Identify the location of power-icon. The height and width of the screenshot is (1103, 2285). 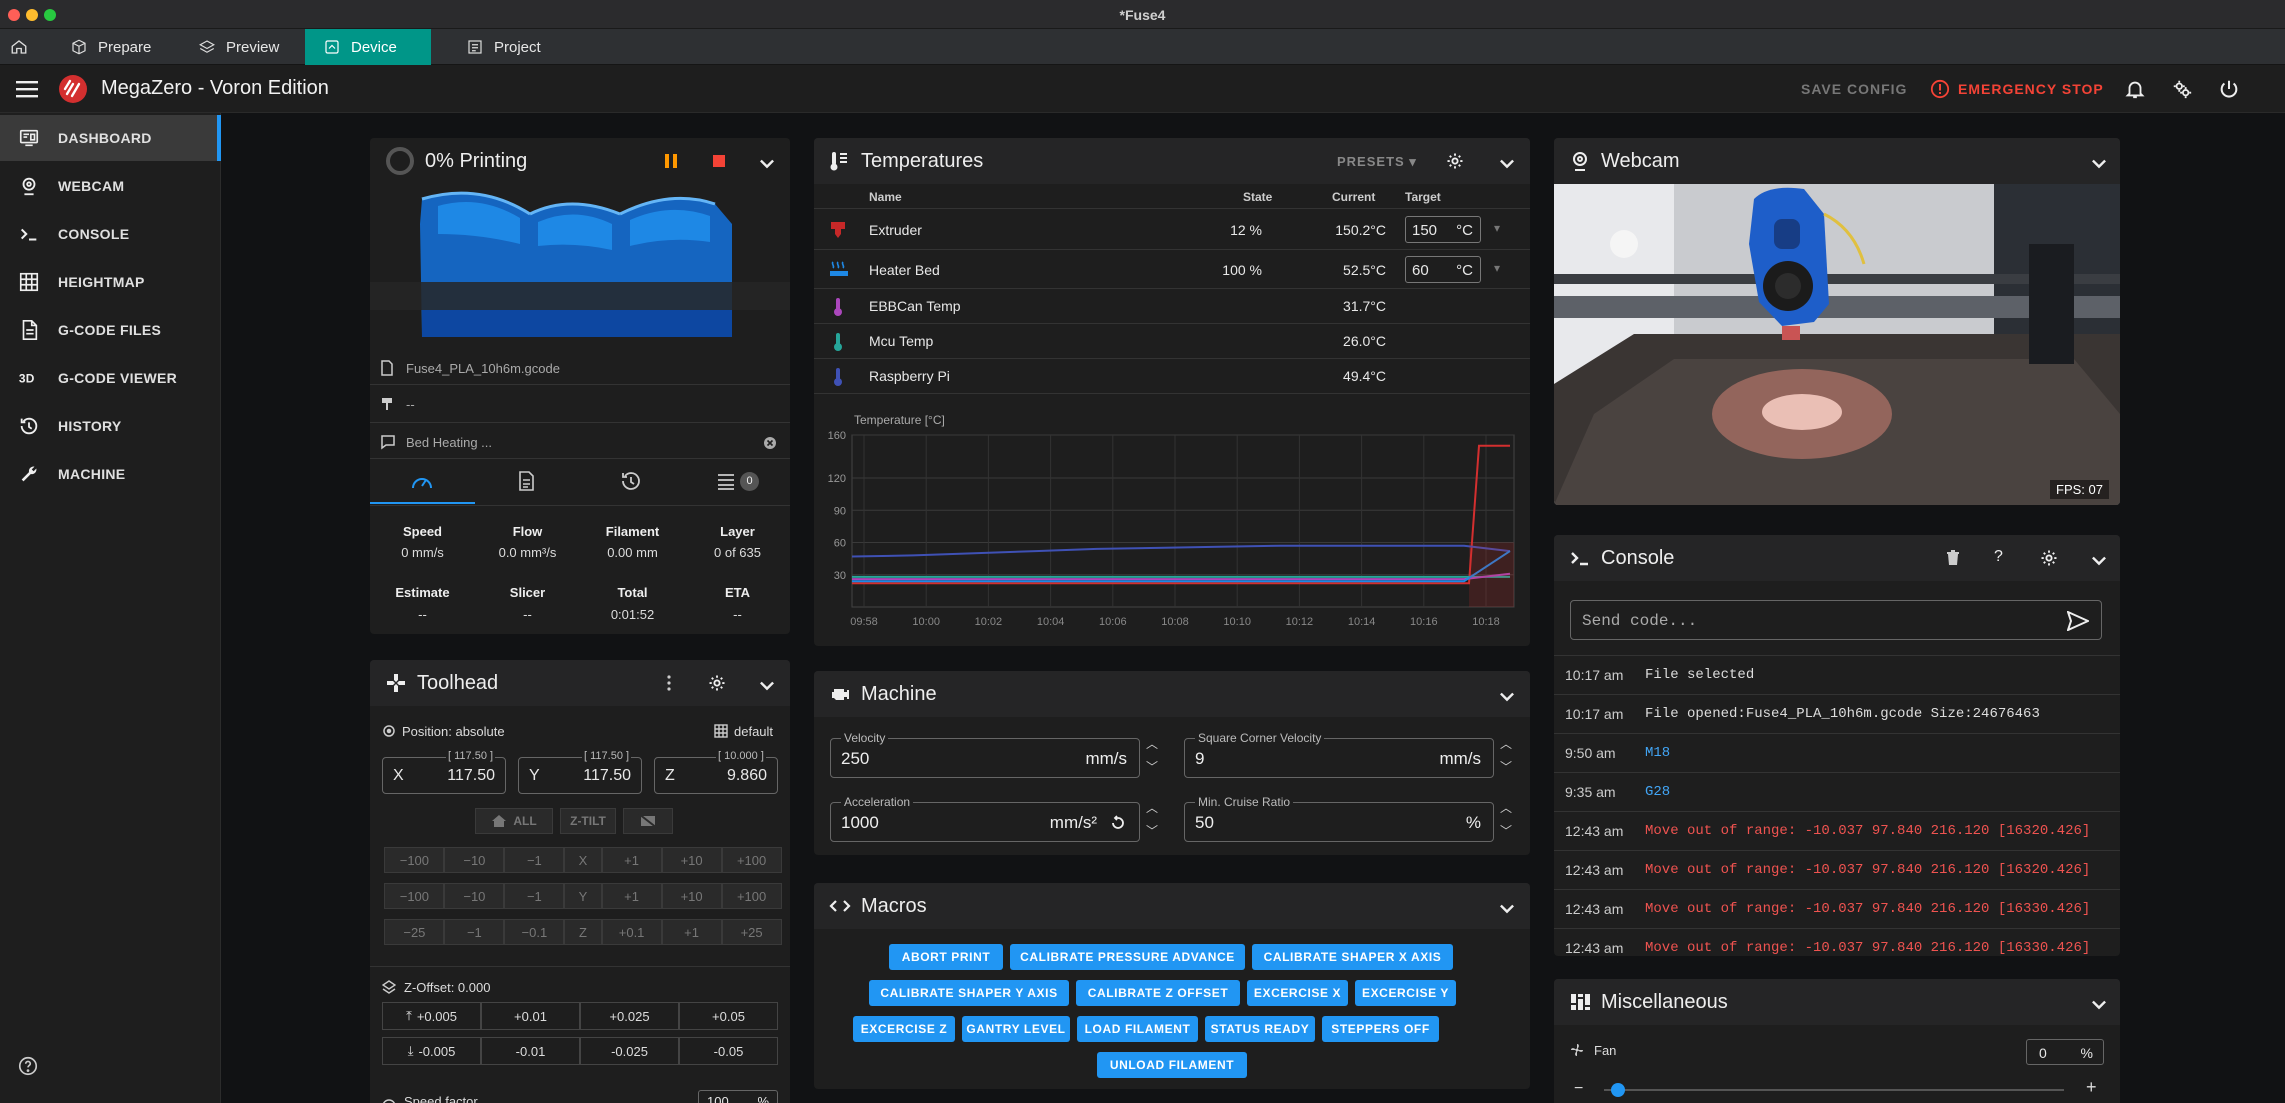
(2229, 89).